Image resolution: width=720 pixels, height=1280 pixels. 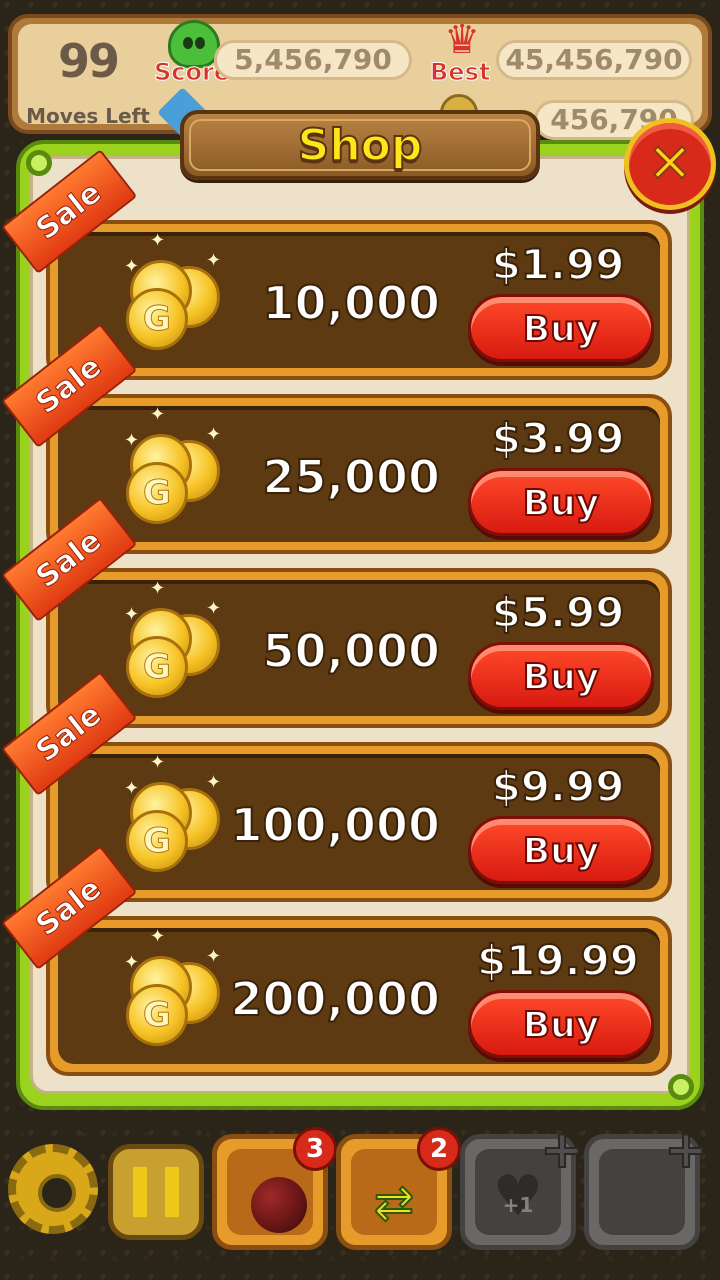 What do you see at coordinates (558, 612) in the screenshot?
I see `item-price: $5.99` at bounding box center [558, 612].